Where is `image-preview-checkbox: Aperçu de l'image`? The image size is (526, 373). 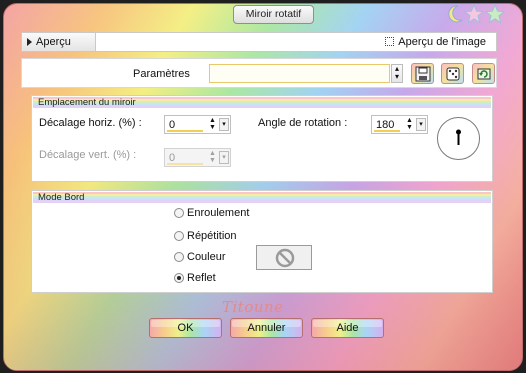 image-preview-checkbox: Aperçu de l'image is located at coordinates (435, 42).